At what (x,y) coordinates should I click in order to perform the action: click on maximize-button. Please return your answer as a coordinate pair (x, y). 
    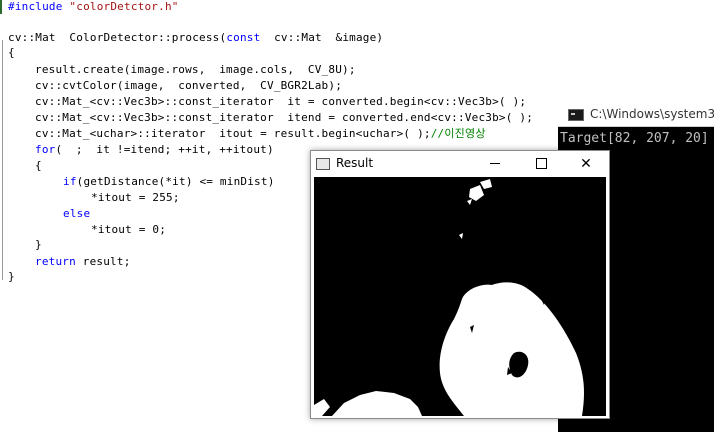
    Looking at the image, I should click on (541, 164).